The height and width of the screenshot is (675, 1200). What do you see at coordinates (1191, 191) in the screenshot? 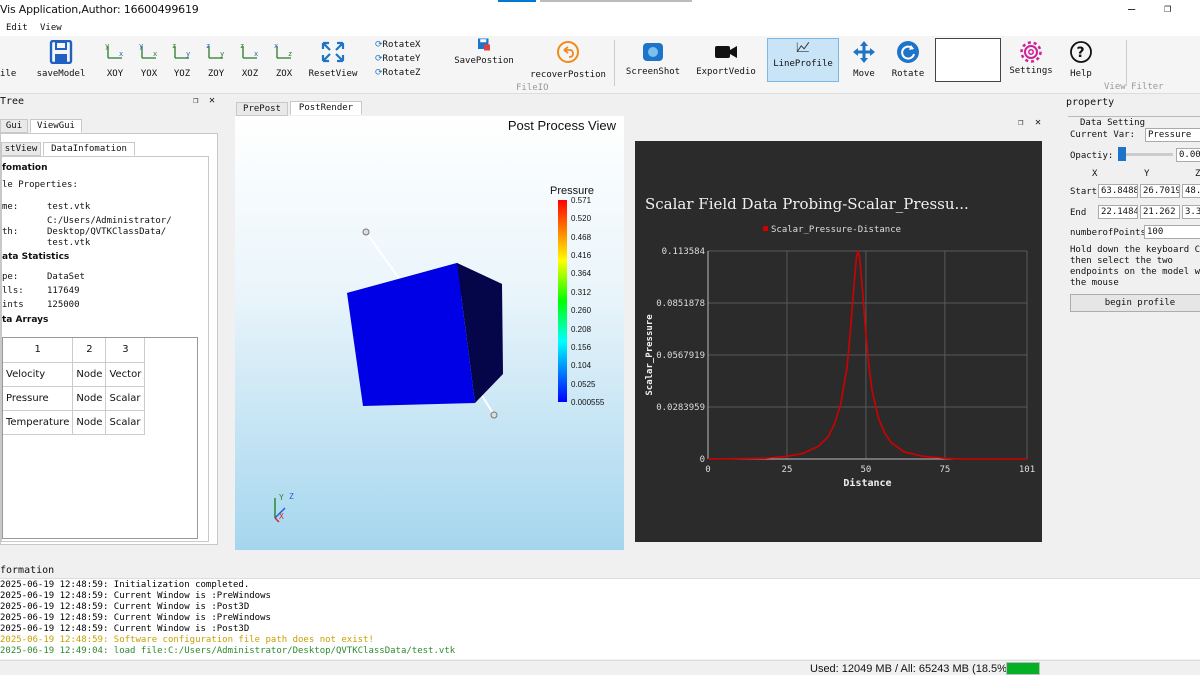
I see `start-z-input: 48.` at bounding box center [1191, 191].